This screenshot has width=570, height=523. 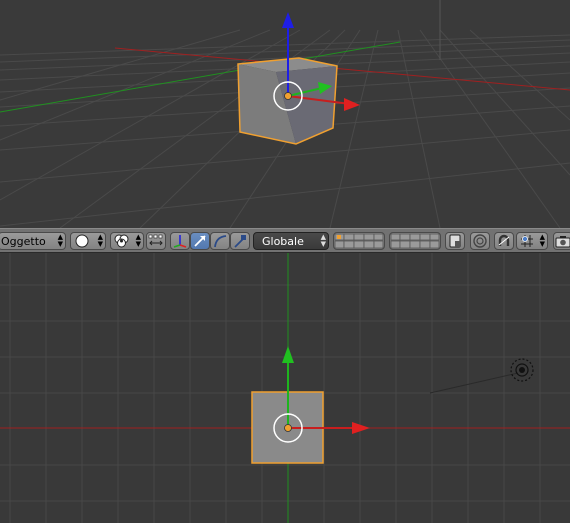 What do you see at coordinates (60, 240) in the screenshot?
I see `up-down-arrows-icon: ▲ ▼` at bounding box center [60, 240].